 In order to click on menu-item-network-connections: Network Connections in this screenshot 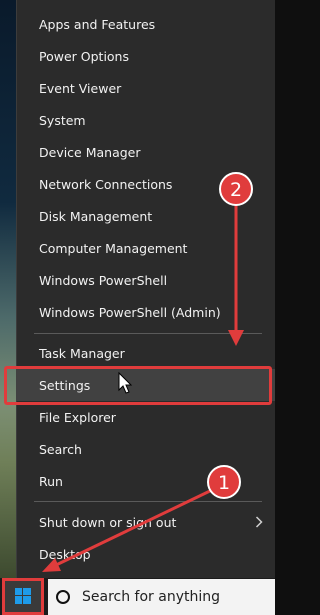, I will do `click(145, 184)`.